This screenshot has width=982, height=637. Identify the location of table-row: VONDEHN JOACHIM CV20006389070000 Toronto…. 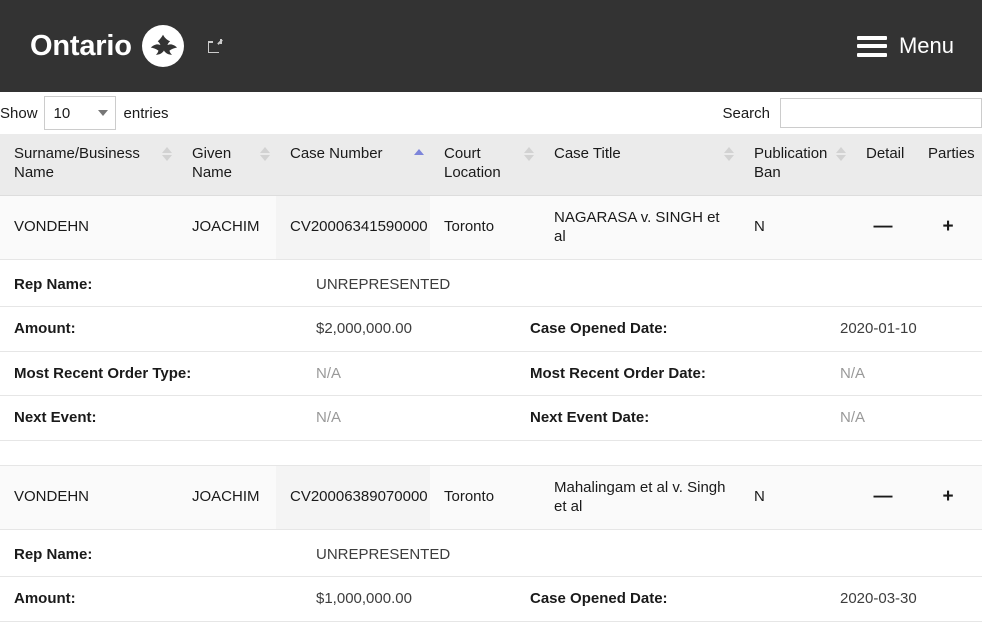
(491, 497).